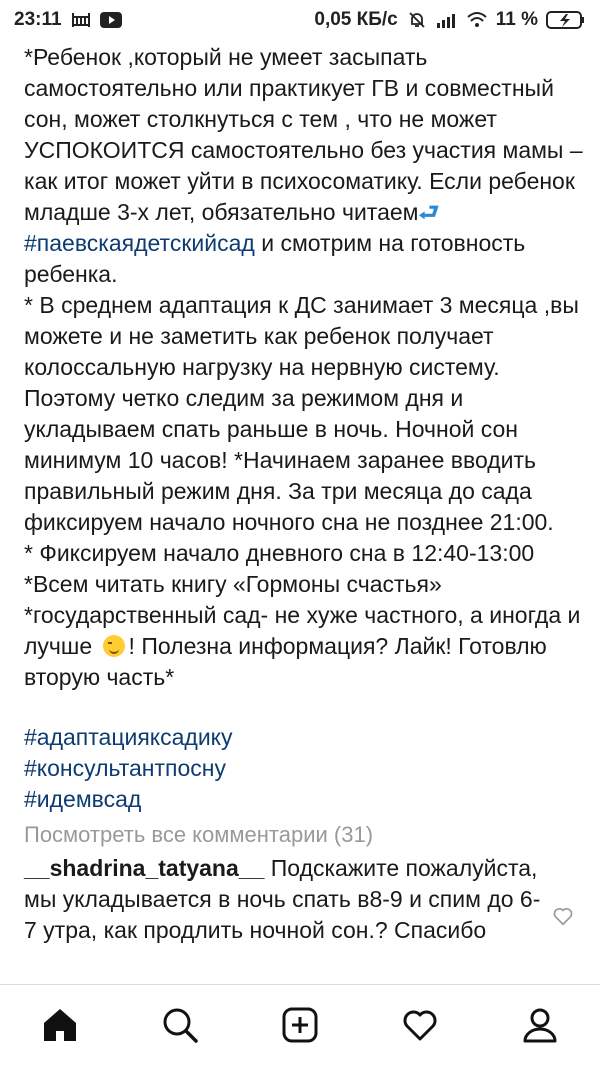 The image size is (600, 1065). What do you see at coordinates (429, 212) in the screenshot?
I see `return-arrow-icon: ⮐` at bounding box center [429, 212].